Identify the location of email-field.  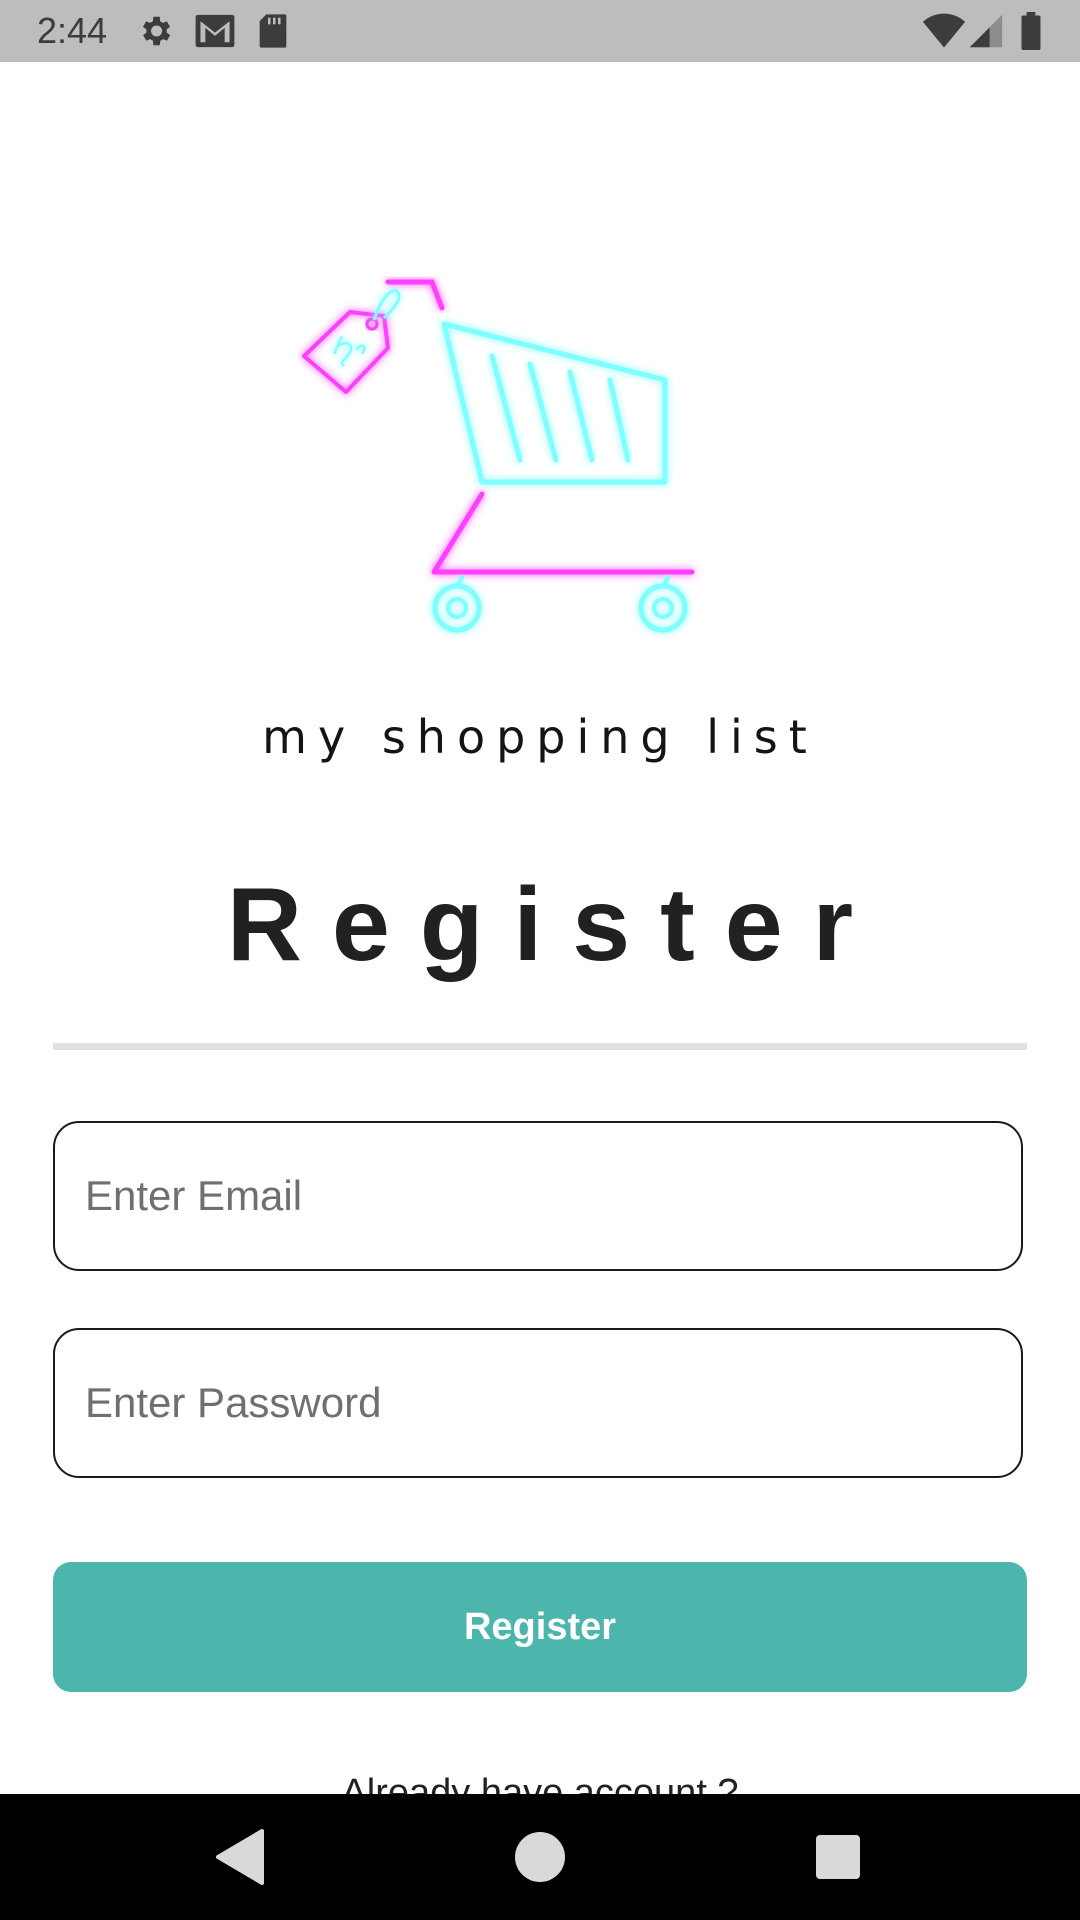
(538, 1196).